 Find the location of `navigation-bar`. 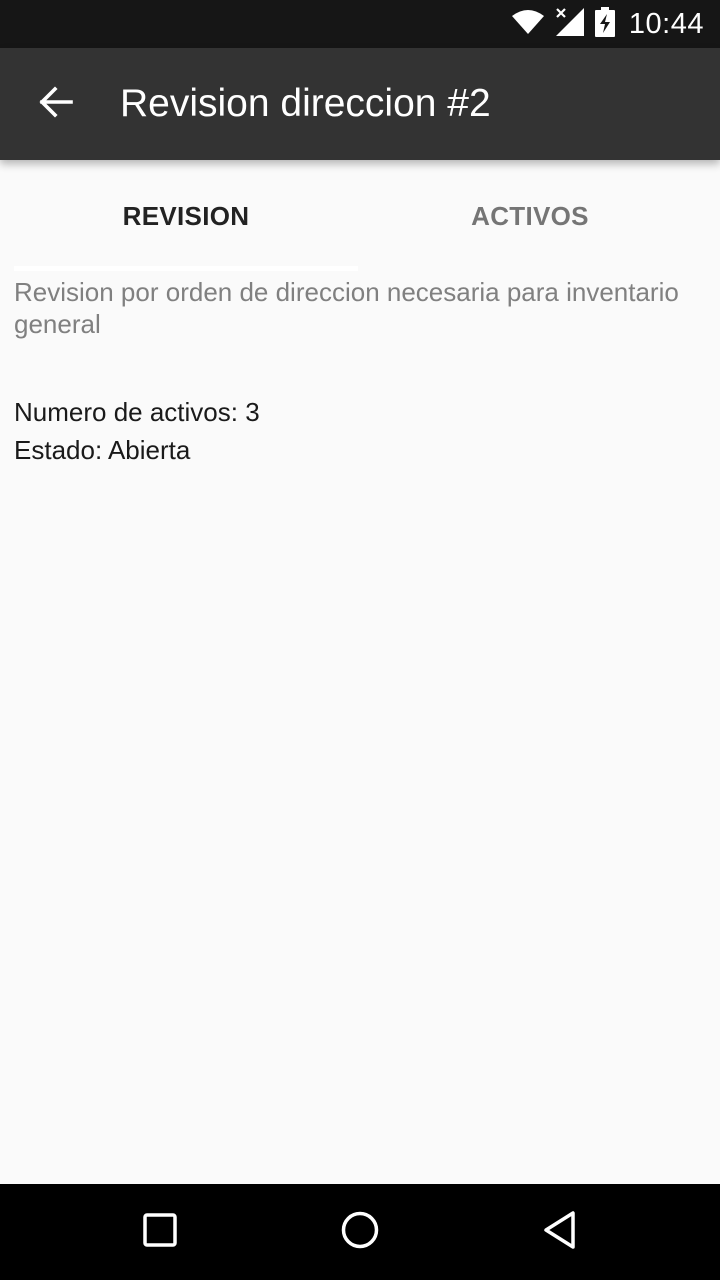

navigation-bar is located at coordinates (360, 1232).